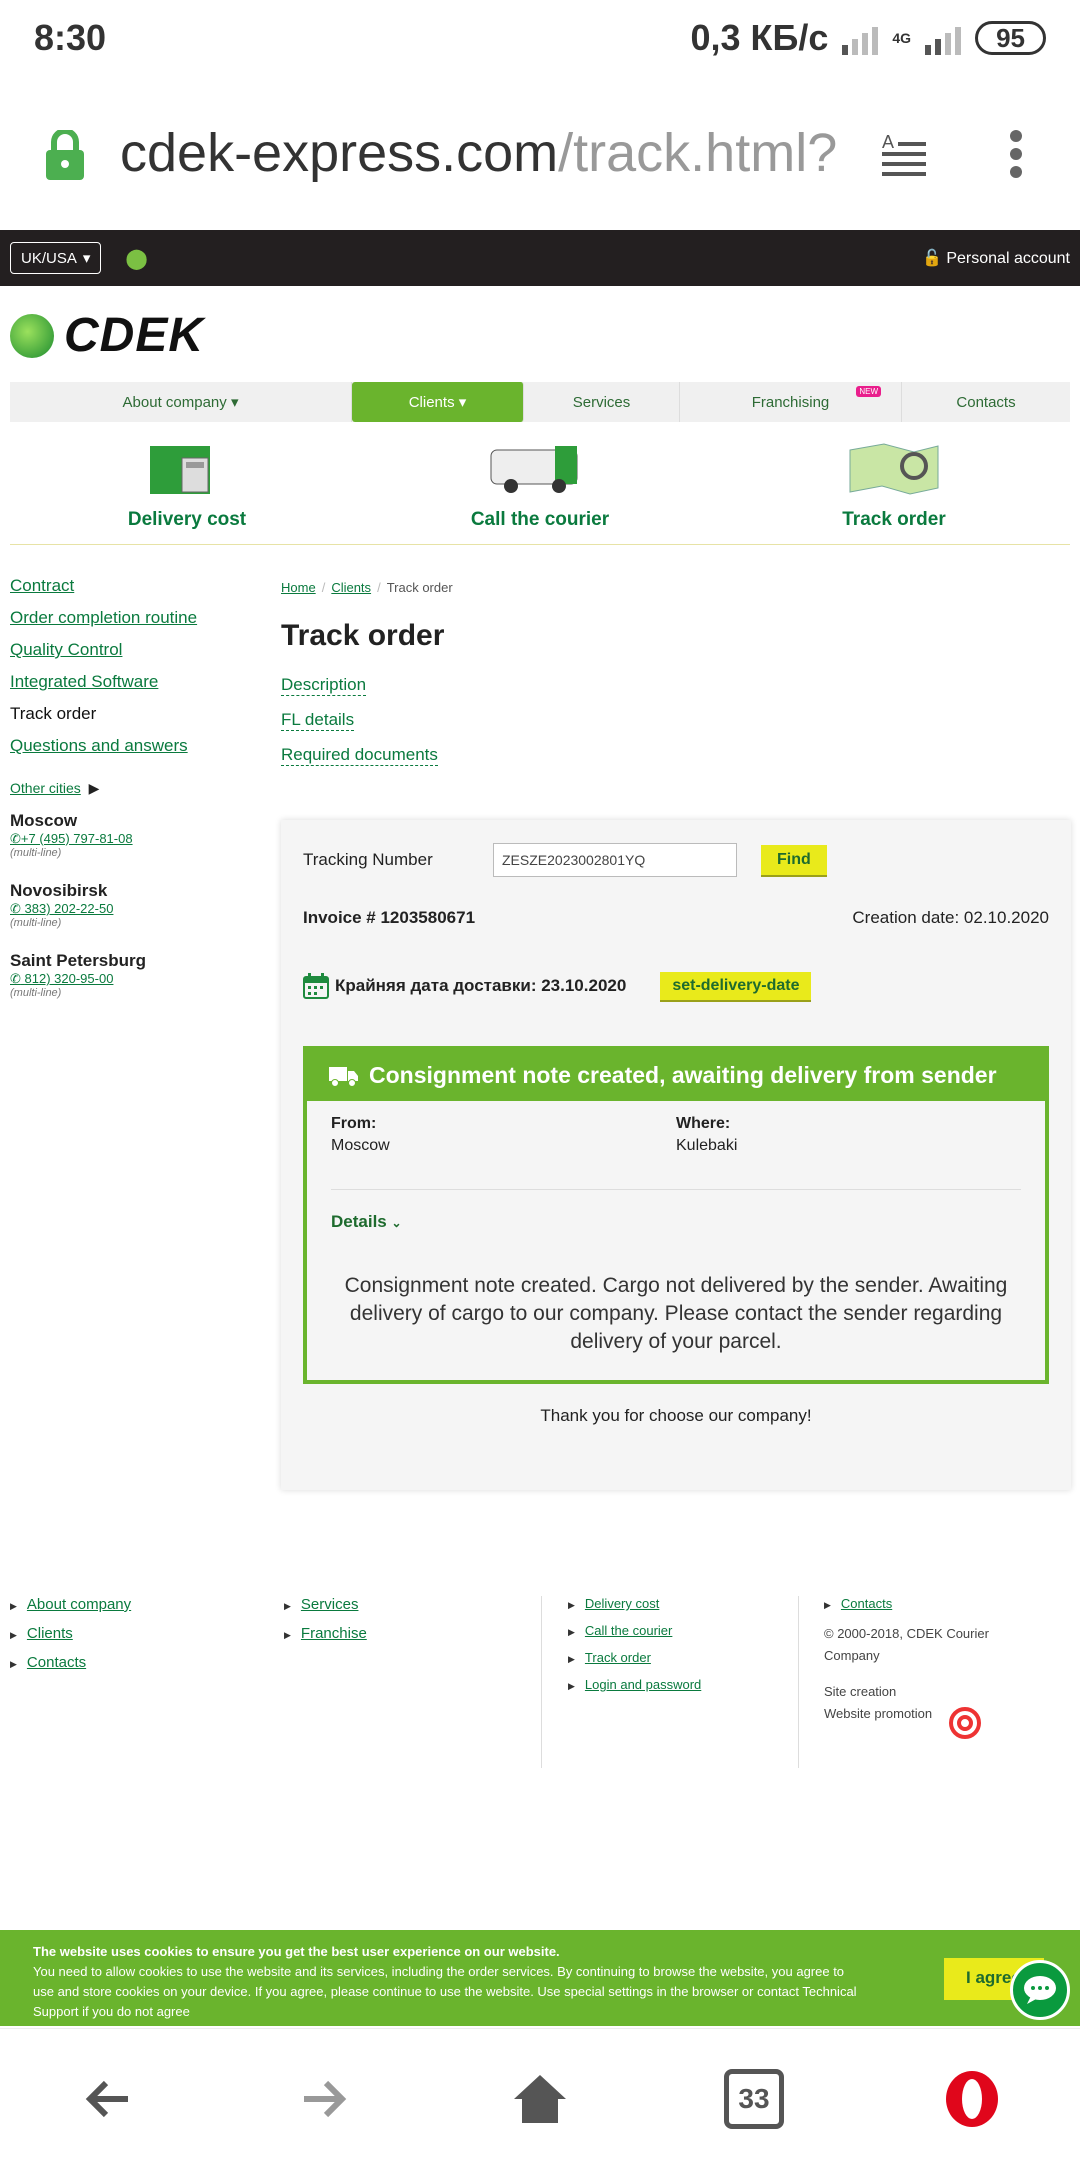 This screenshot has width=1080, height=2160. What do you see at coordinates (135, 746) in the screenshot?
I see `sidebar-item-faq: Questions and answers` at bounding box center [135, 746].